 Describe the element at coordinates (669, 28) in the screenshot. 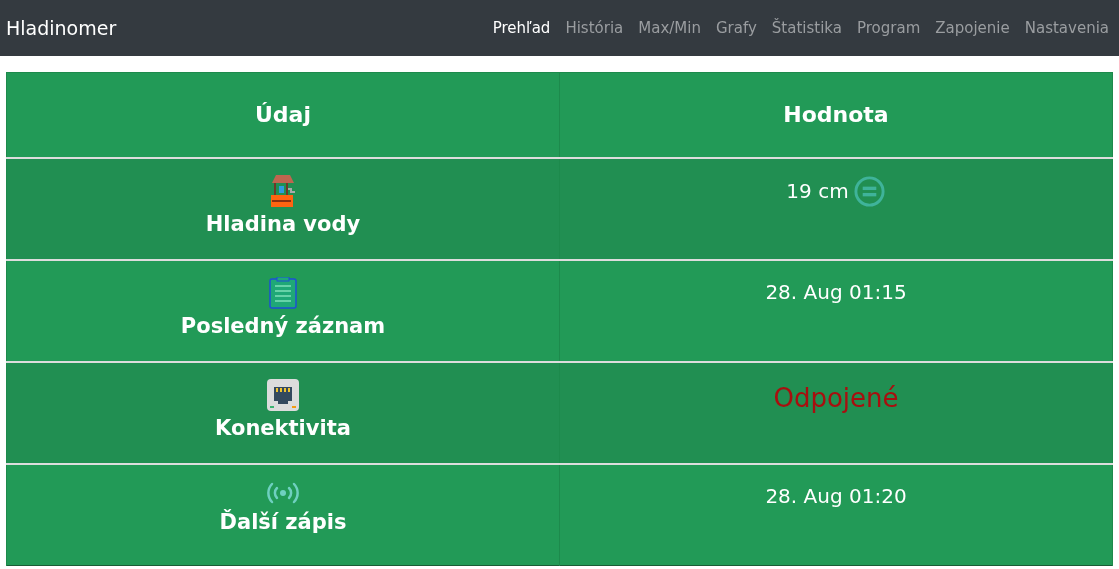

I see `nav-link: Max/Min` at that location.